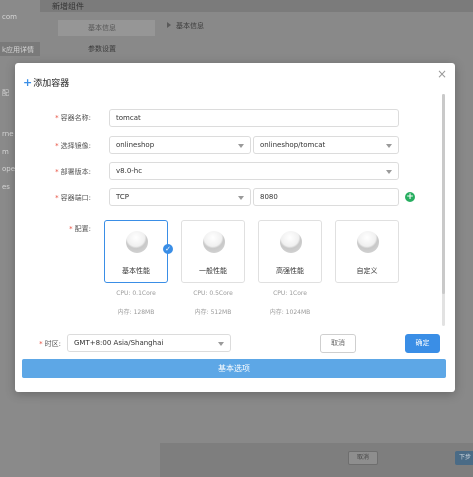 The width and height of the screenshot is (473, 477). I want to click on config-label: * 配置:, so click(63, 229).